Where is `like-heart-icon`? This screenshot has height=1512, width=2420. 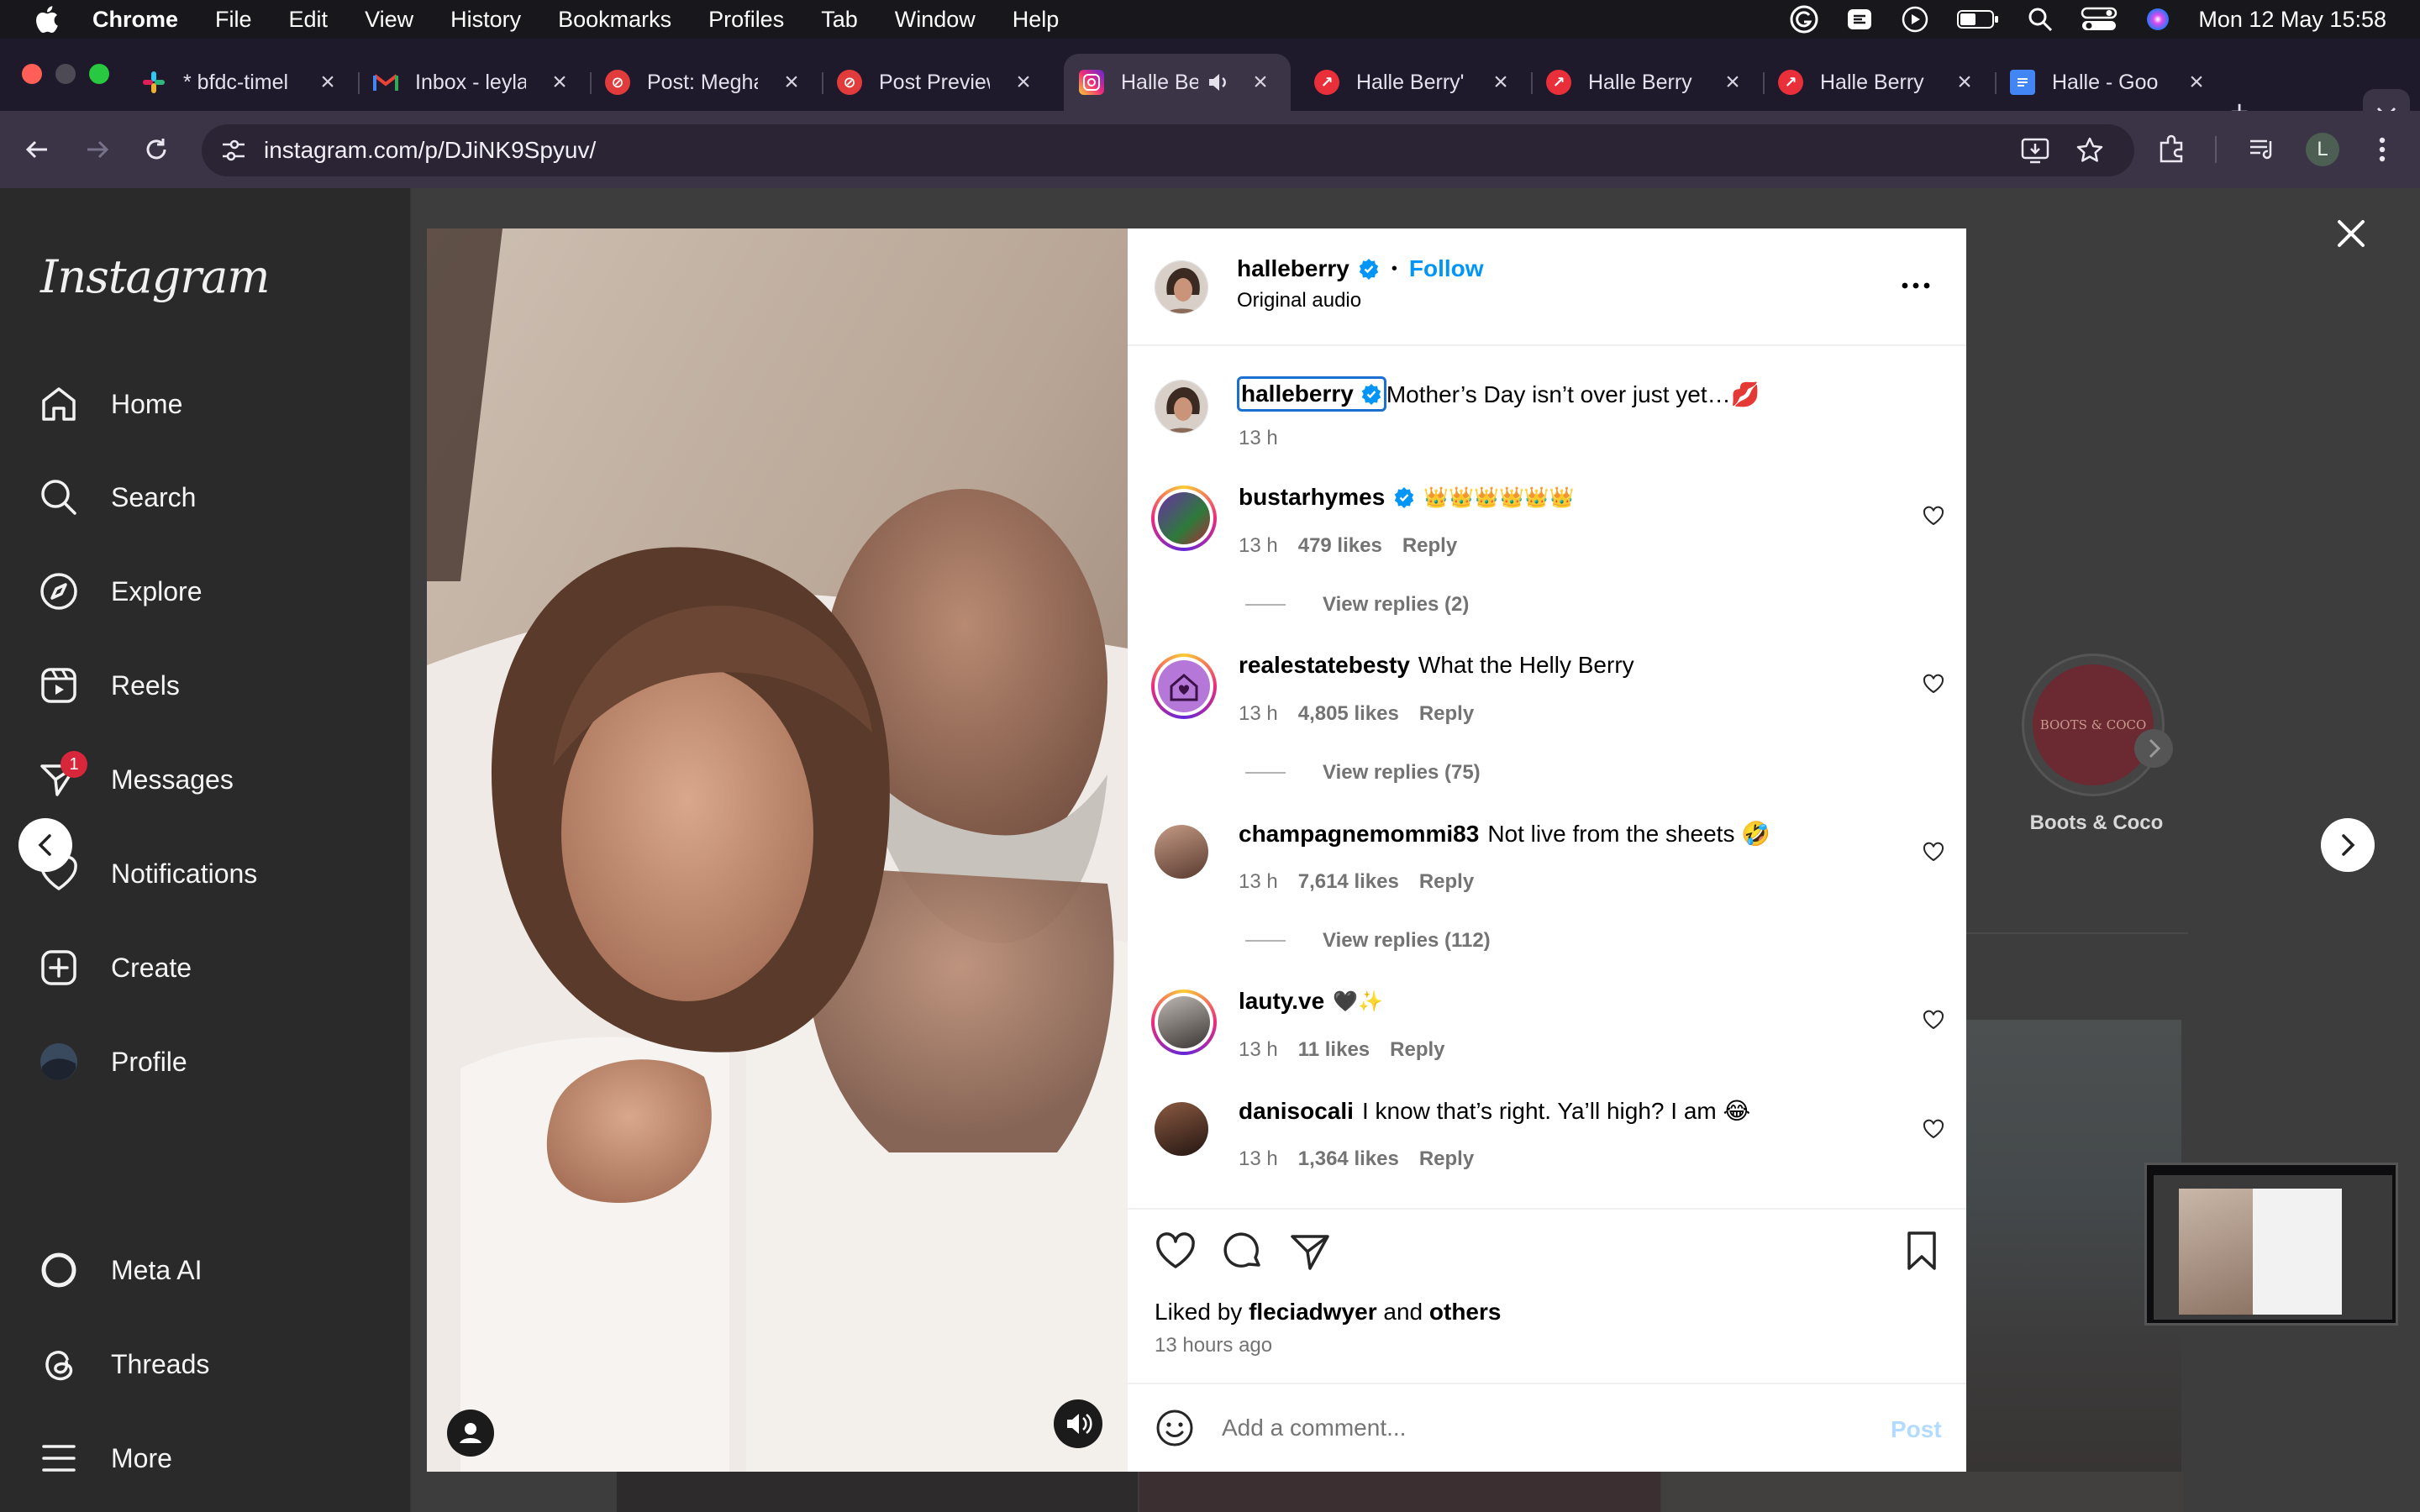
like-heart-icon is located at coordinates (1176, 1250).